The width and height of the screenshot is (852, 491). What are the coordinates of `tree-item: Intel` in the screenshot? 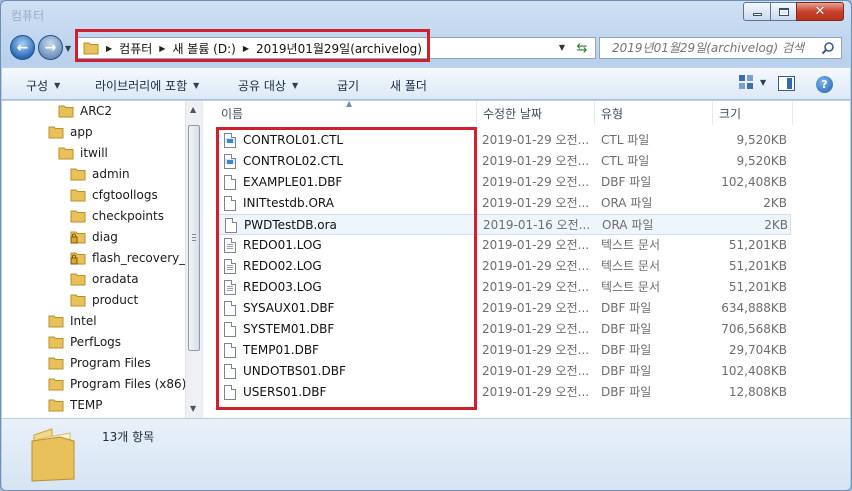 It's located at (72, 320).